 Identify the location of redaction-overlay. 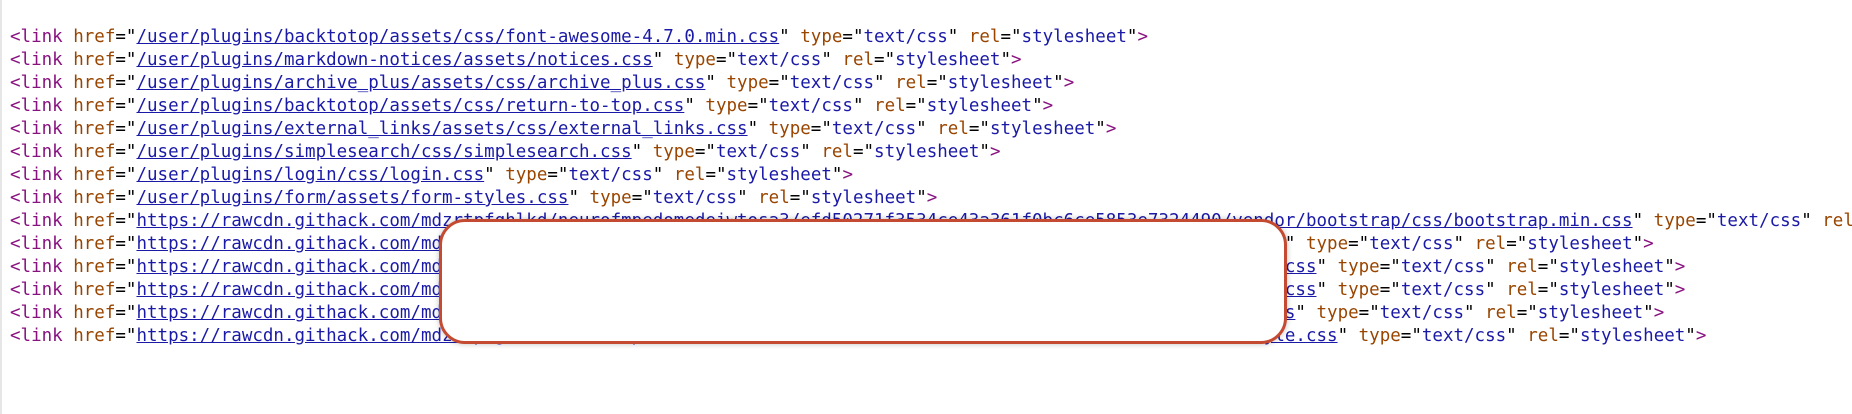
(863, 281).